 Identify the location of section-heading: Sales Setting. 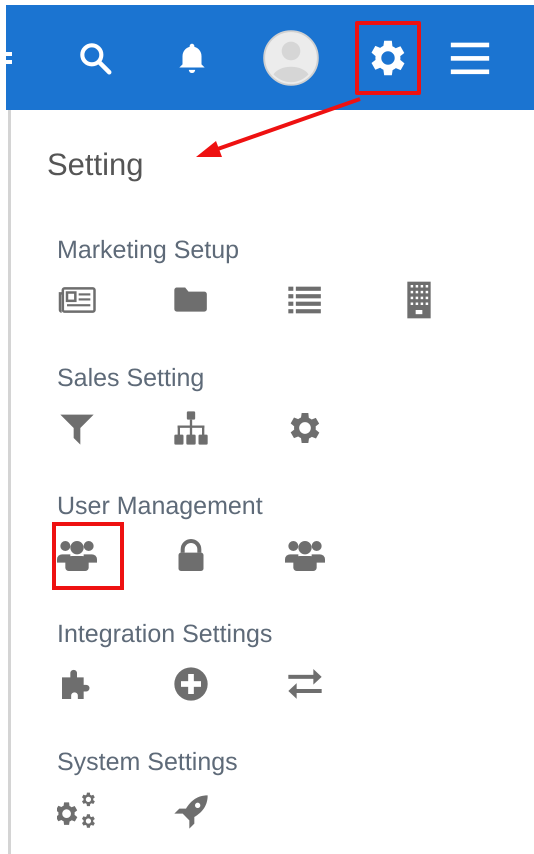
(130, 378).